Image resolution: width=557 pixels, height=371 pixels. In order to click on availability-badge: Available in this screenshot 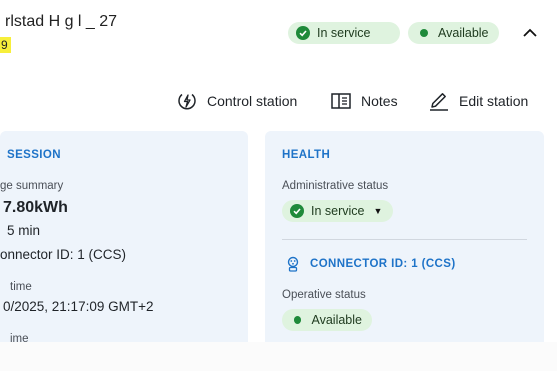, I will do `click(453, 33)`.